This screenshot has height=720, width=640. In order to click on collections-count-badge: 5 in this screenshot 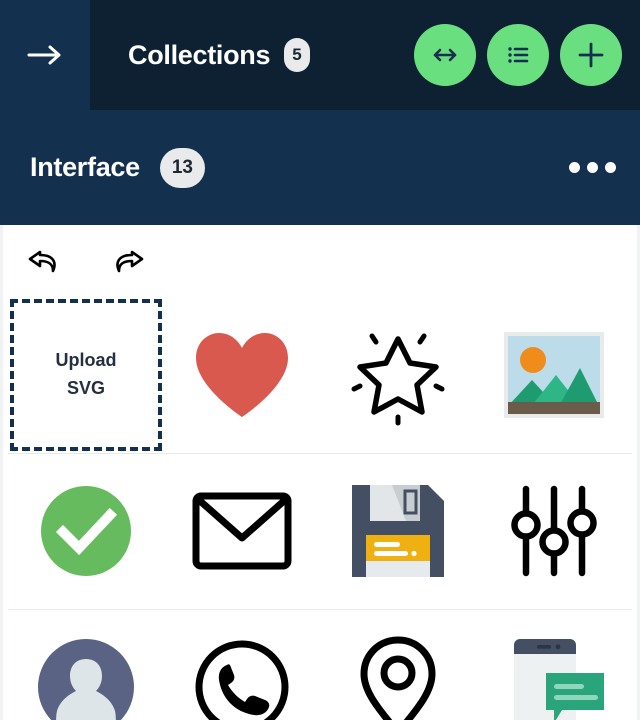, I will do `click(297, 55)`.